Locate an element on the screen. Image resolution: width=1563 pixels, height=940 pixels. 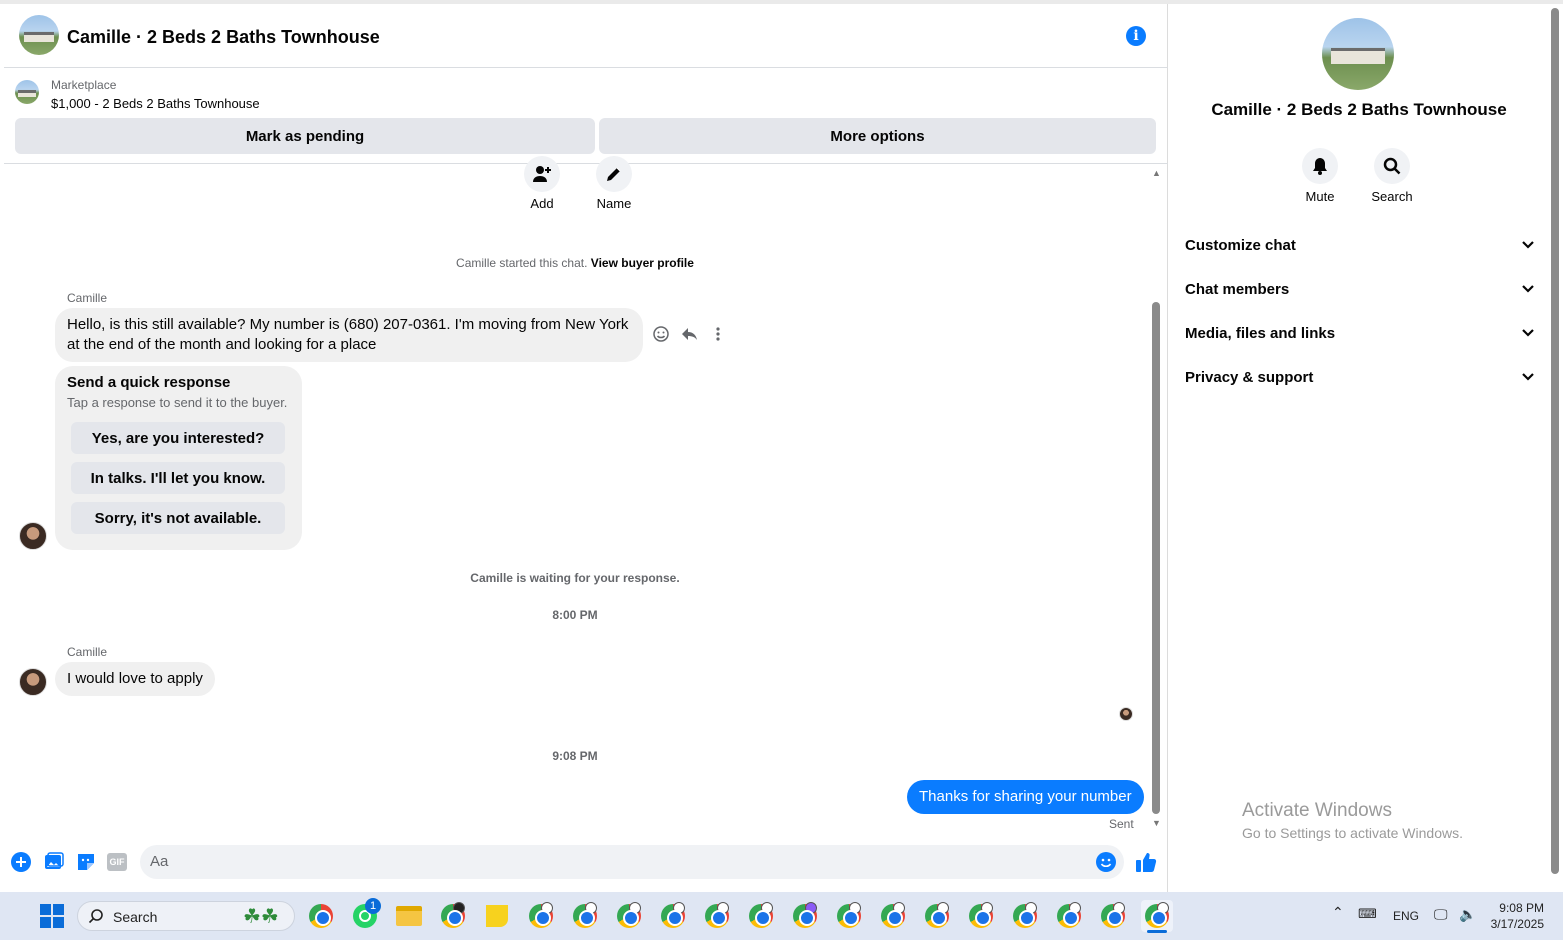
volume-icon: 🔈 is located at coordinates (1467, 914).